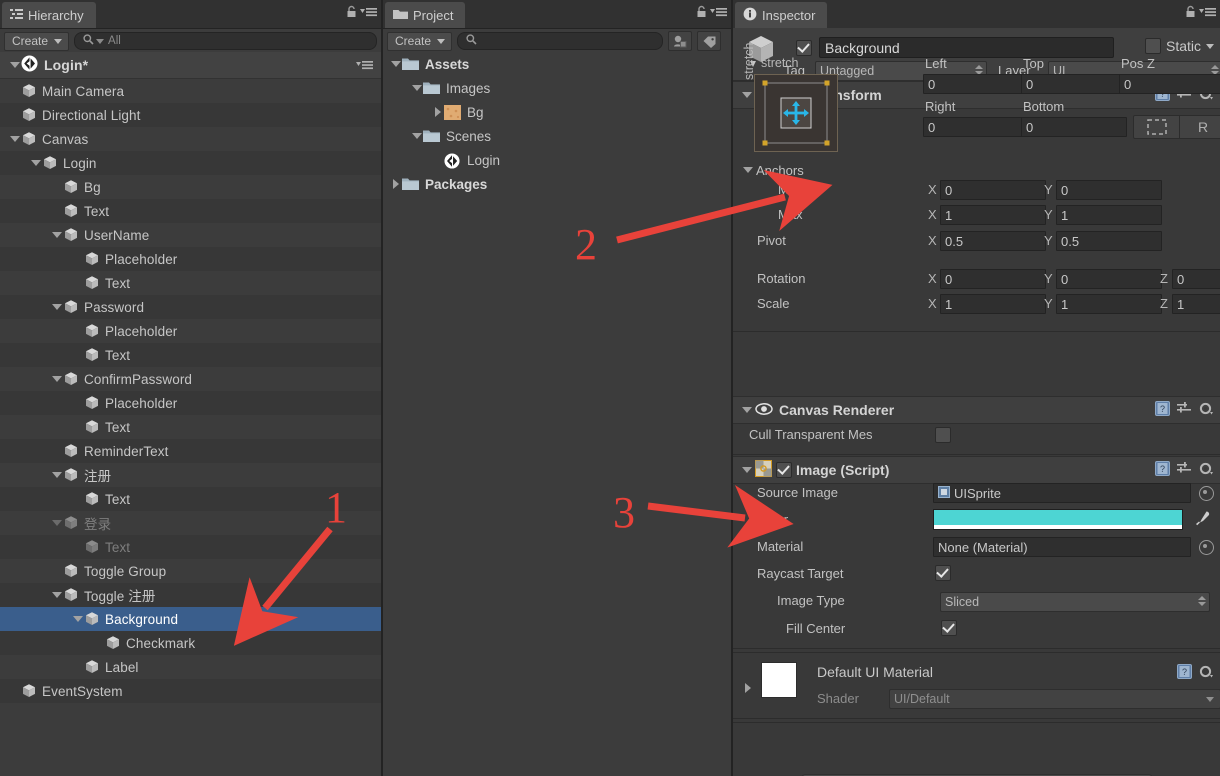  What do you see at coordinates (1062, 493) in the screenshot?
I see `source-image-field: UISprite` at bounding box center [1062, 493].